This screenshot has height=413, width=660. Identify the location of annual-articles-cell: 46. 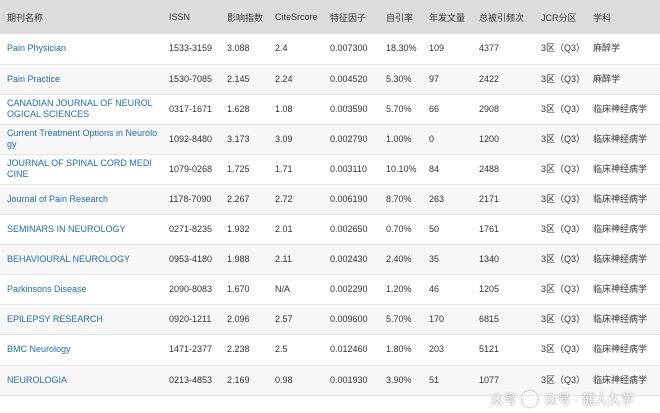
(447, 290).